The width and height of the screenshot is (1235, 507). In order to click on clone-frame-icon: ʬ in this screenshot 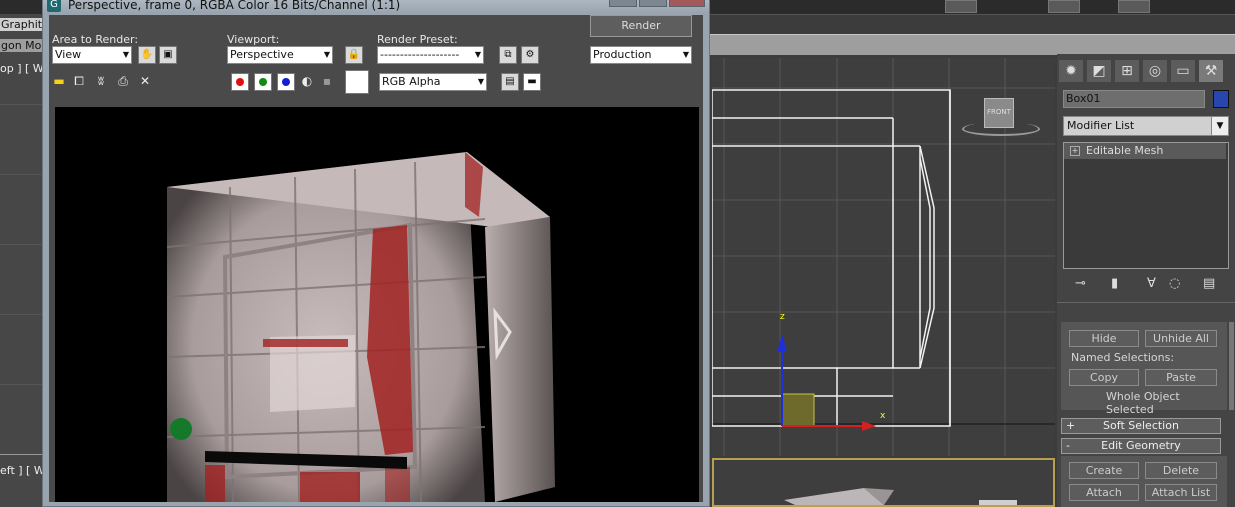, I will do `click(101, 81)`.